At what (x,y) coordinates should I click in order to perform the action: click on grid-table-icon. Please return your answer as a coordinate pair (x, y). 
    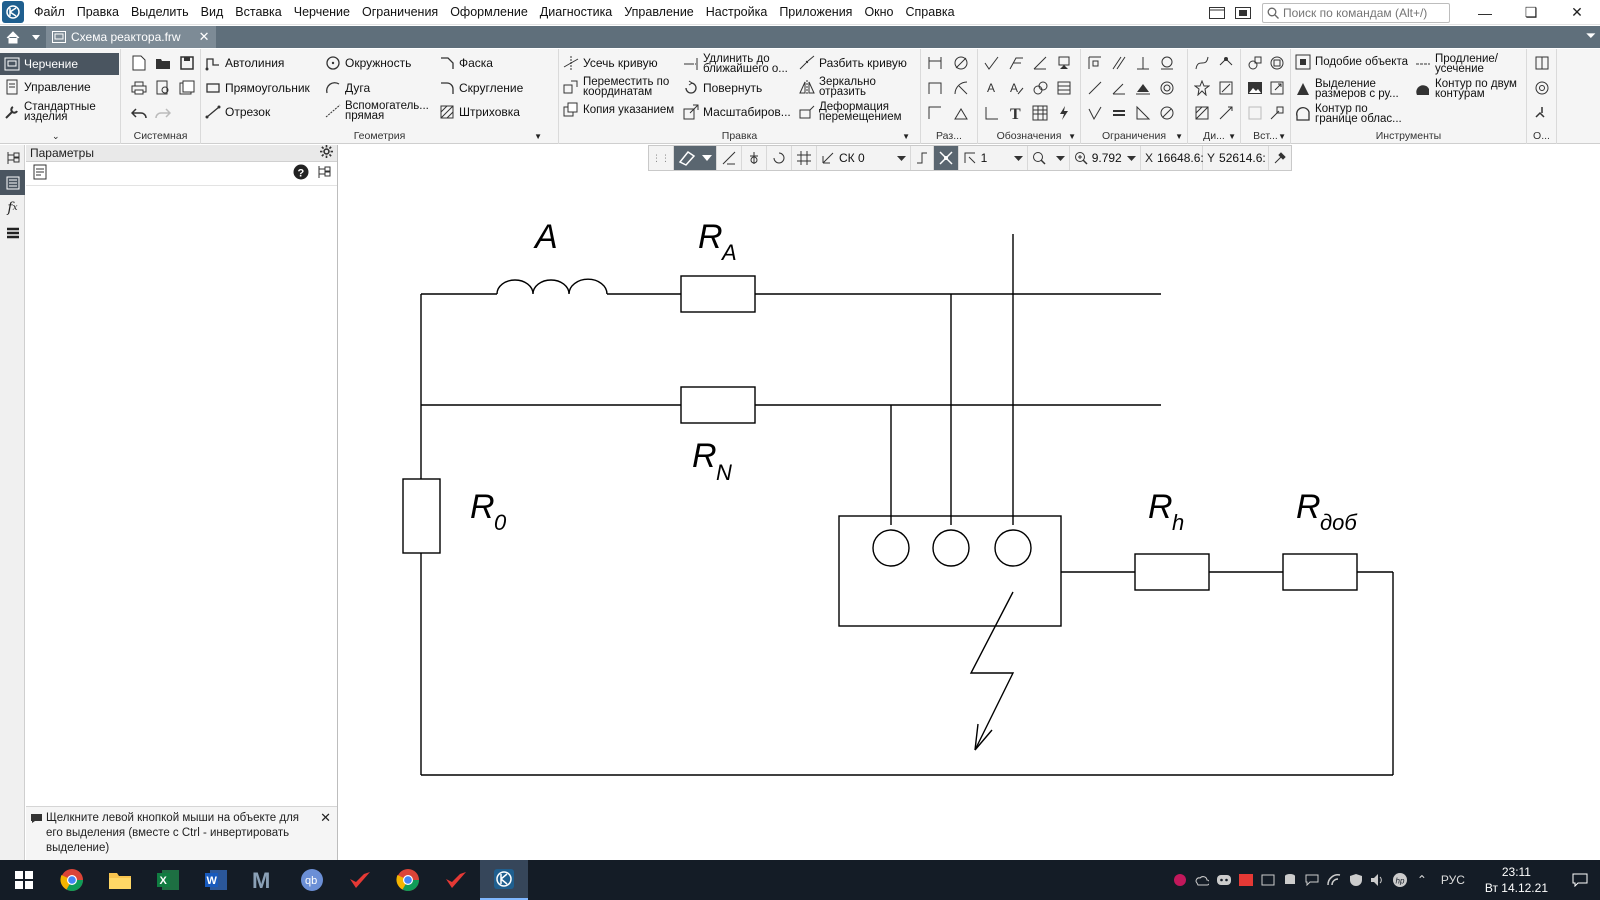
    Looking at the image, I should click on (1040, 113).